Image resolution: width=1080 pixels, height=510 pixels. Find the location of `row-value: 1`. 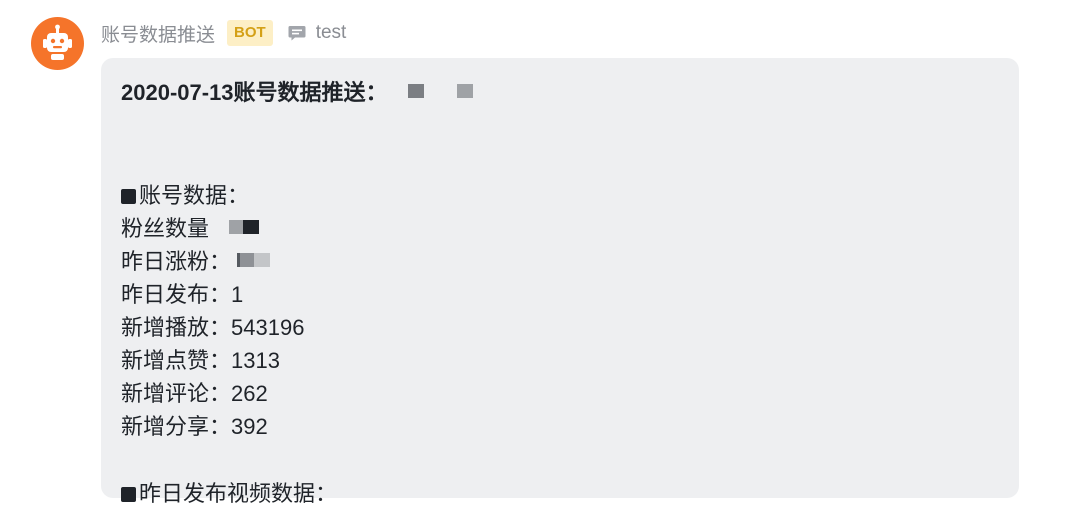

row-value: 1 is located at coordinates (237, 294).